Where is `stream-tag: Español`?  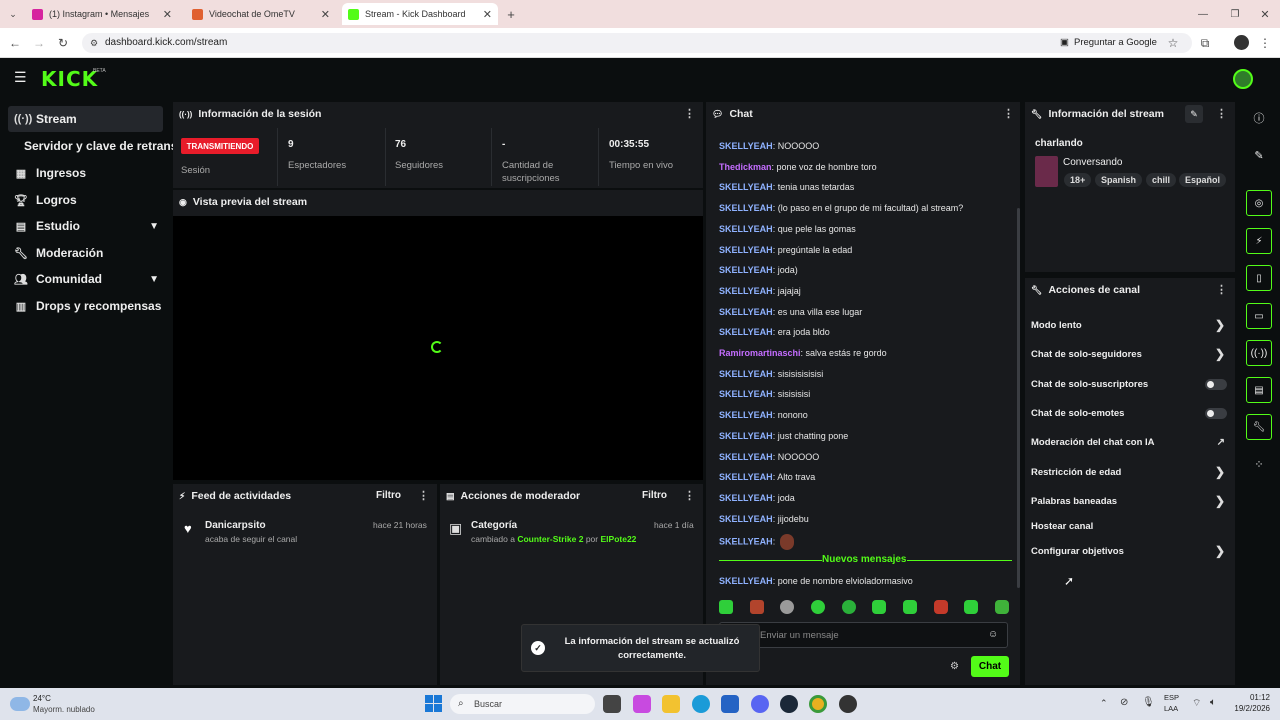 stream-tag: Español is located at coordinates (1203, 180).